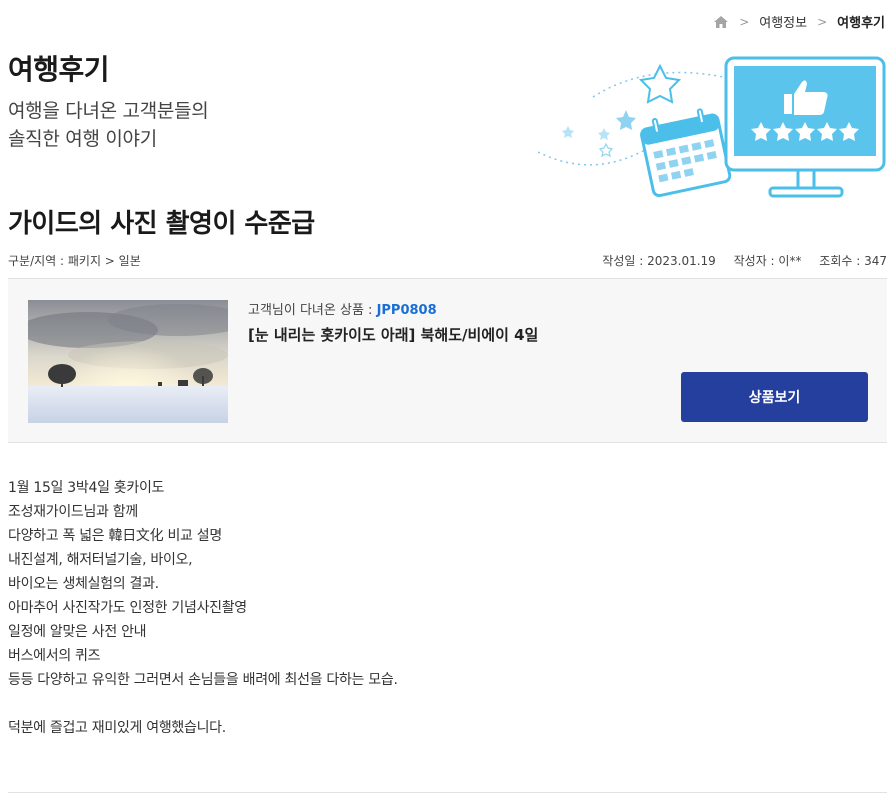 The height and width of the screenshot is (807, 891). Describe the element at coordinates (774, 397) in the screenshot. I see `view-product-button: 상품보기` at that location.